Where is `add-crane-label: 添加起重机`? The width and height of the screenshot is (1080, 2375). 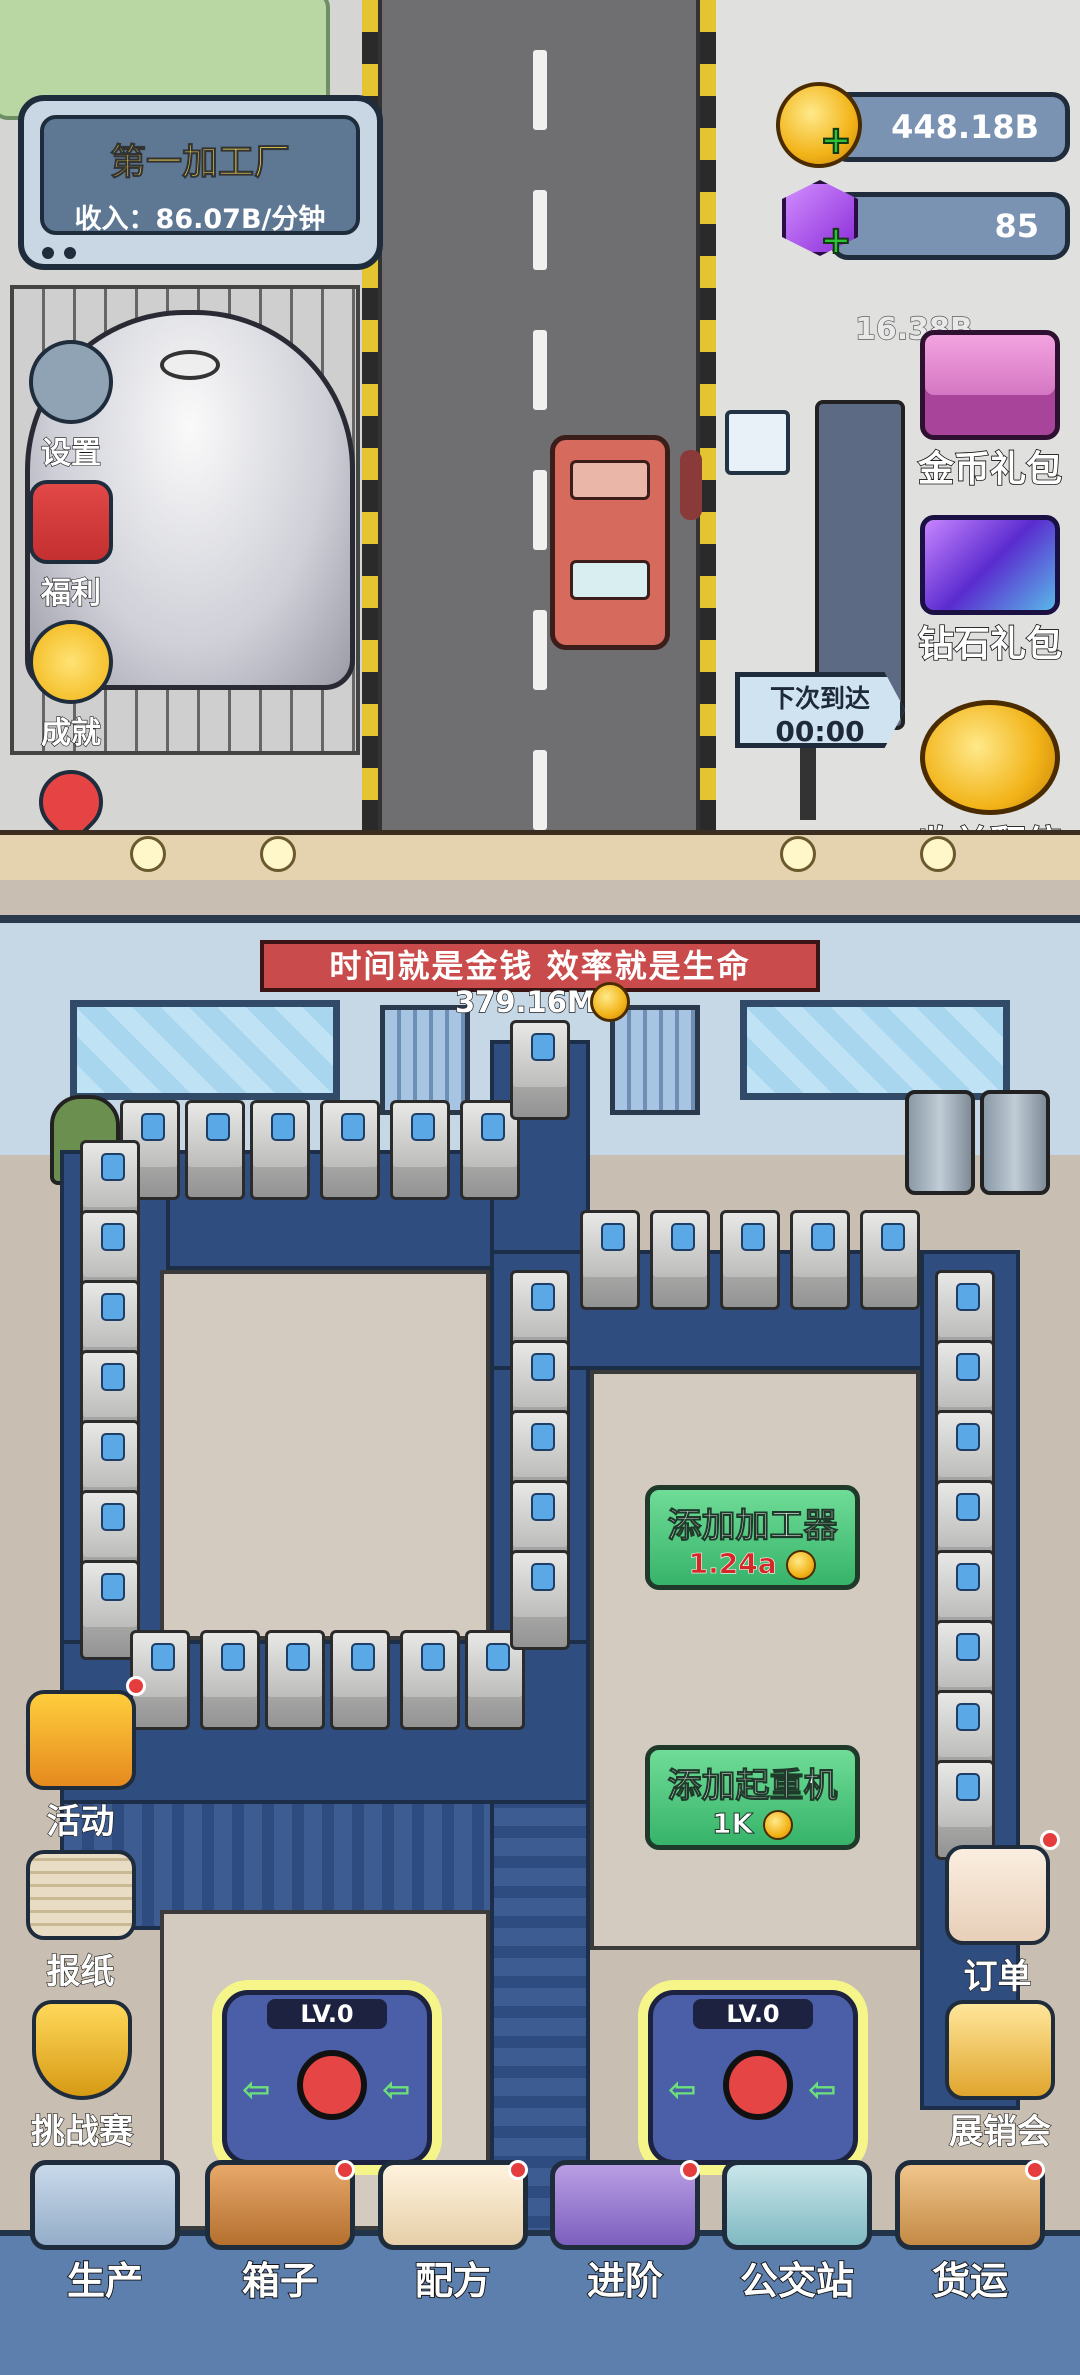
add-crane-label: 添加起重机 is located at coordinates (752, 1786).